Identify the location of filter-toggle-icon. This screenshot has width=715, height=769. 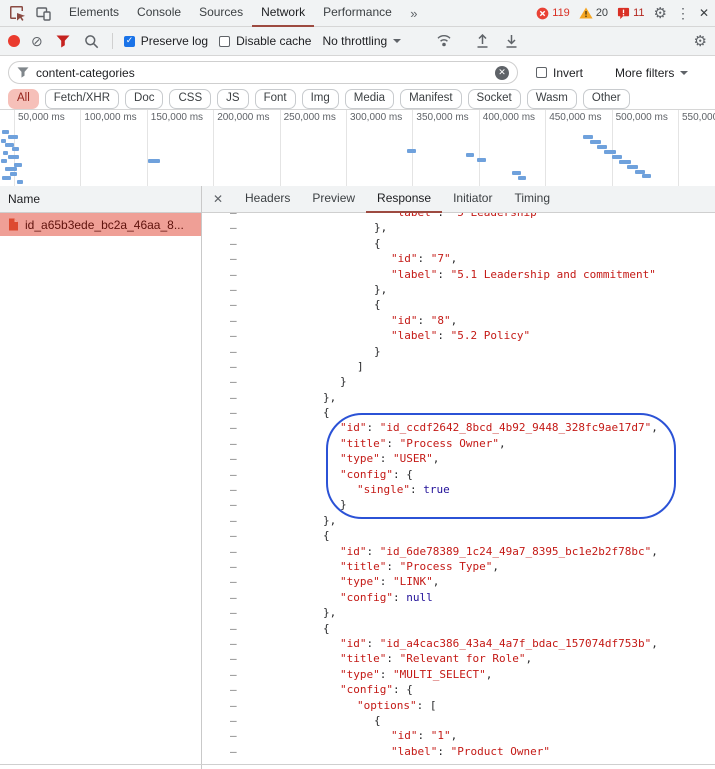
(63, 41).